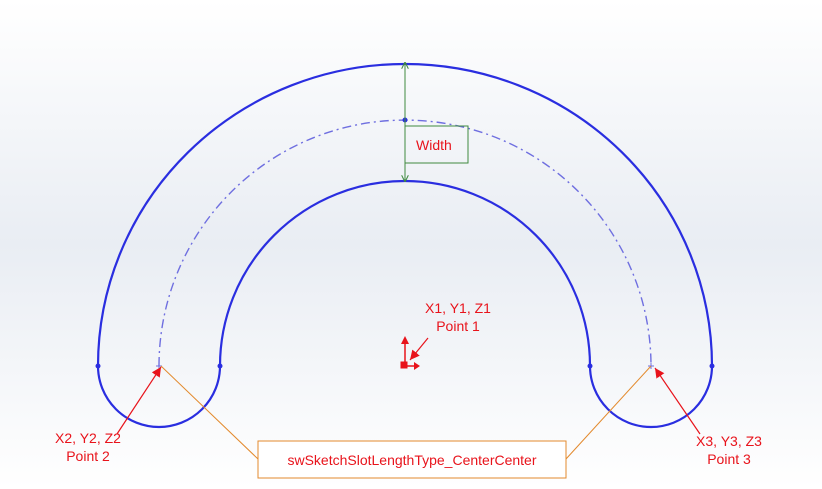 The image size is (822, 489). Describe the element at coordinates (88, 438) in the screenshot. I see `point2-coords-label: X2, Y2, Z2` at that location.